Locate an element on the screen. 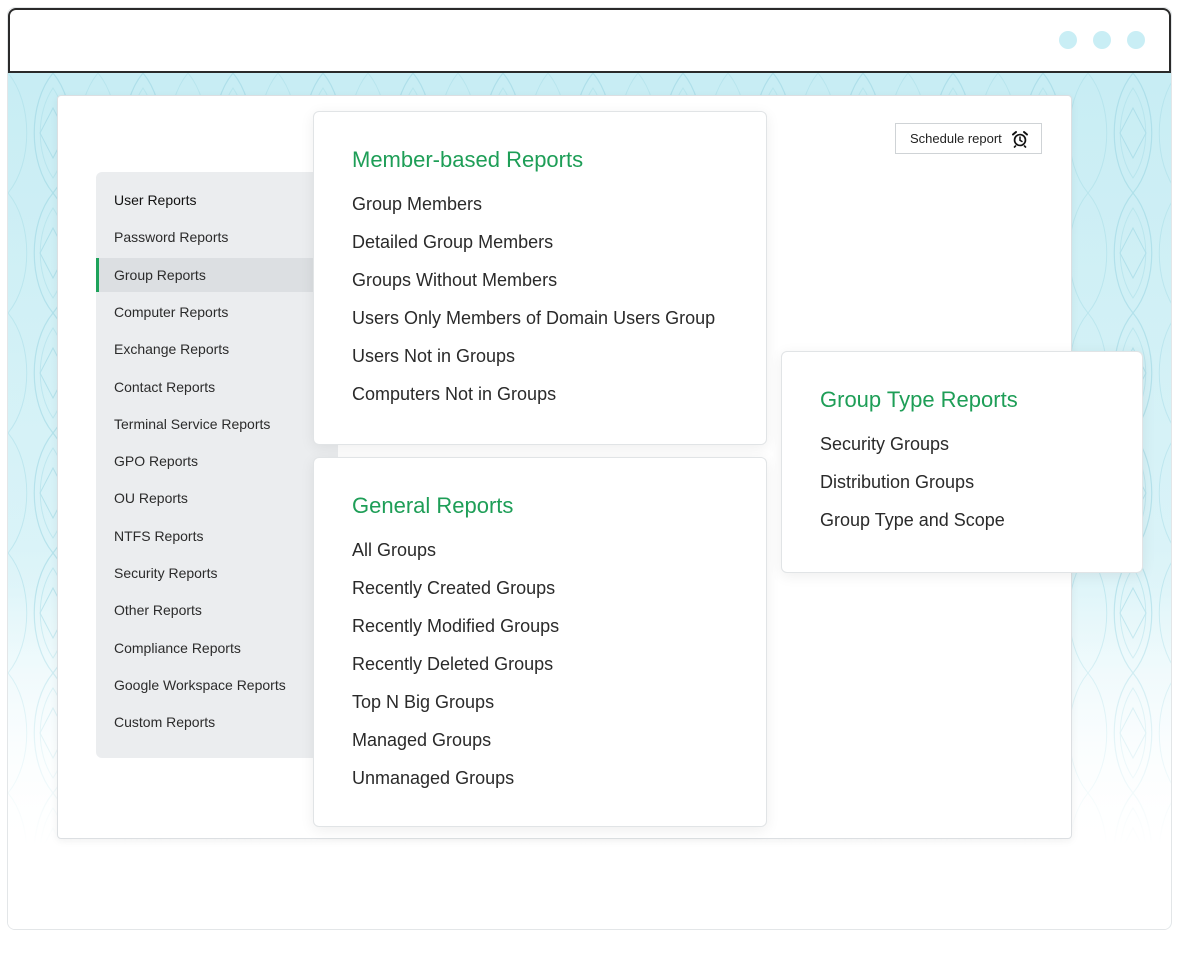 This screenshot has height=957, width=1182. panel-title: General Reports is located at coordinates (433, 505).